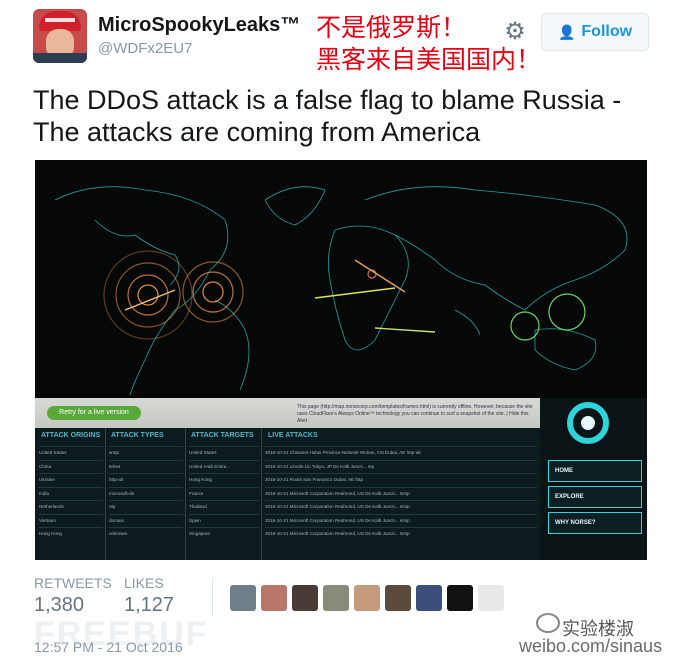  I want to click on list-item: microsoft-ds, so click(146, 493).